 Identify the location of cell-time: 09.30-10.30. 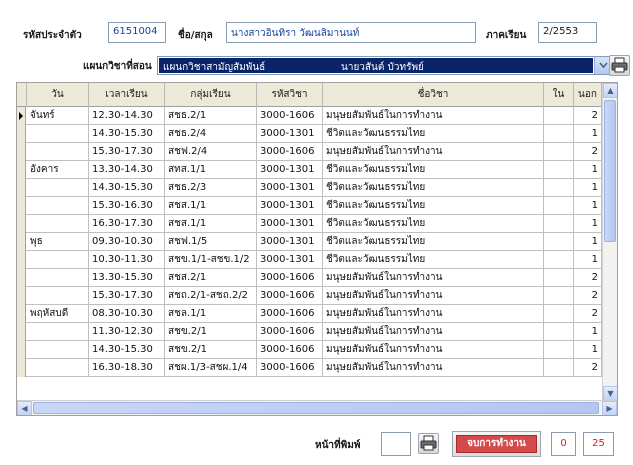
(127, 242).